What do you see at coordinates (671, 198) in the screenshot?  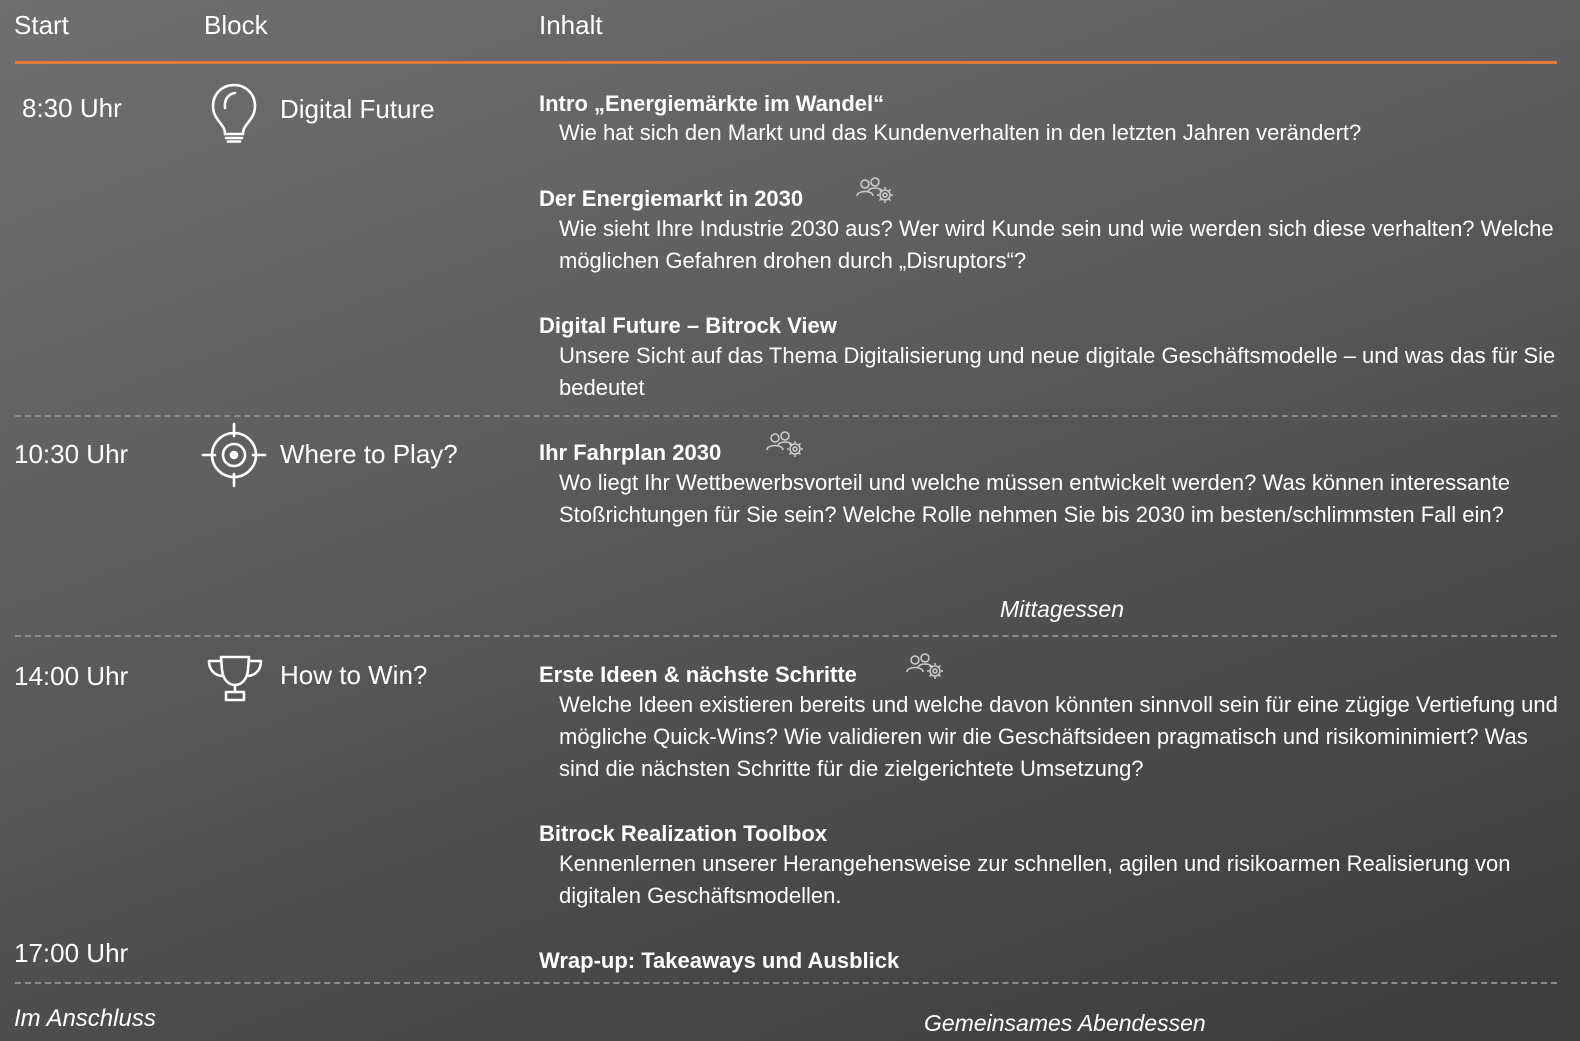 I see `item-title: Der Energiemarkt in 2030` at bounding box center [671, 198].